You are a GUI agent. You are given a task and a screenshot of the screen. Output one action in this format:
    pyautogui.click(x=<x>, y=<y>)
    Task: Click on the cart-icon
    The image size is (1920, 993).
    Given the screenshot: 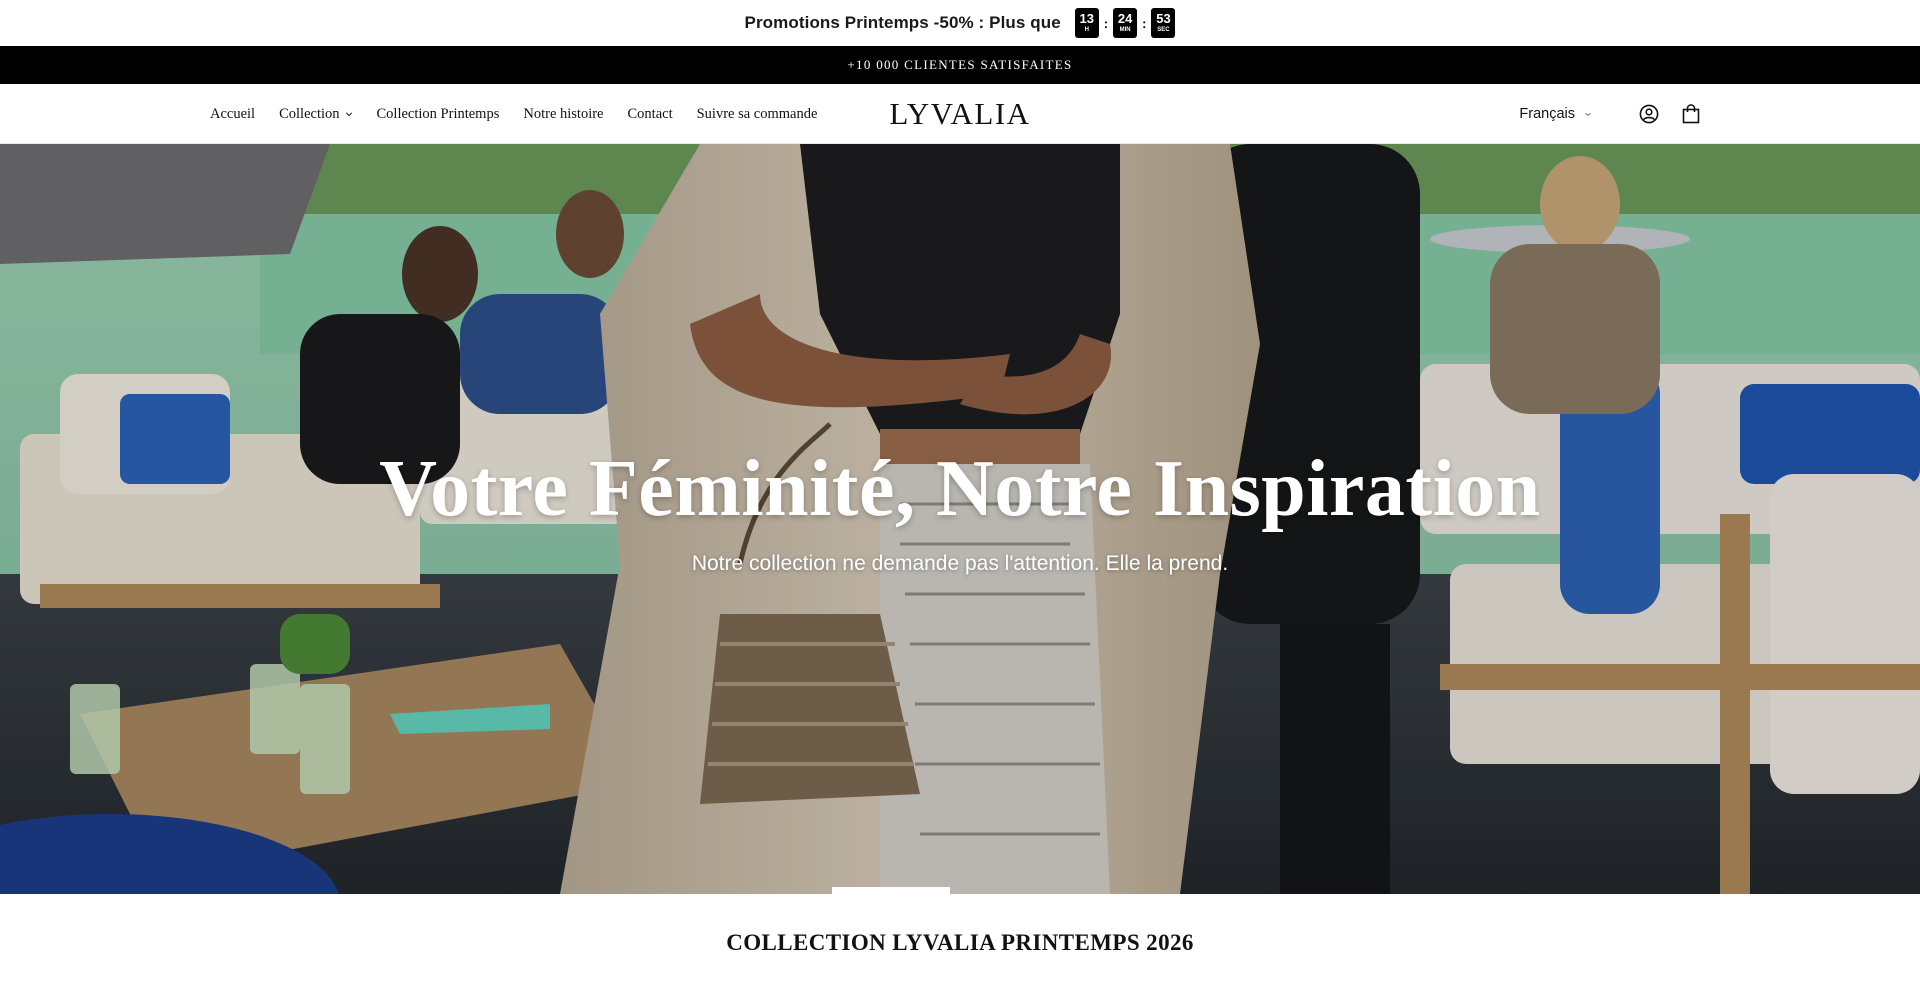 What is the action you would take?
    pyautogui.click(x=1691, y=114)
    